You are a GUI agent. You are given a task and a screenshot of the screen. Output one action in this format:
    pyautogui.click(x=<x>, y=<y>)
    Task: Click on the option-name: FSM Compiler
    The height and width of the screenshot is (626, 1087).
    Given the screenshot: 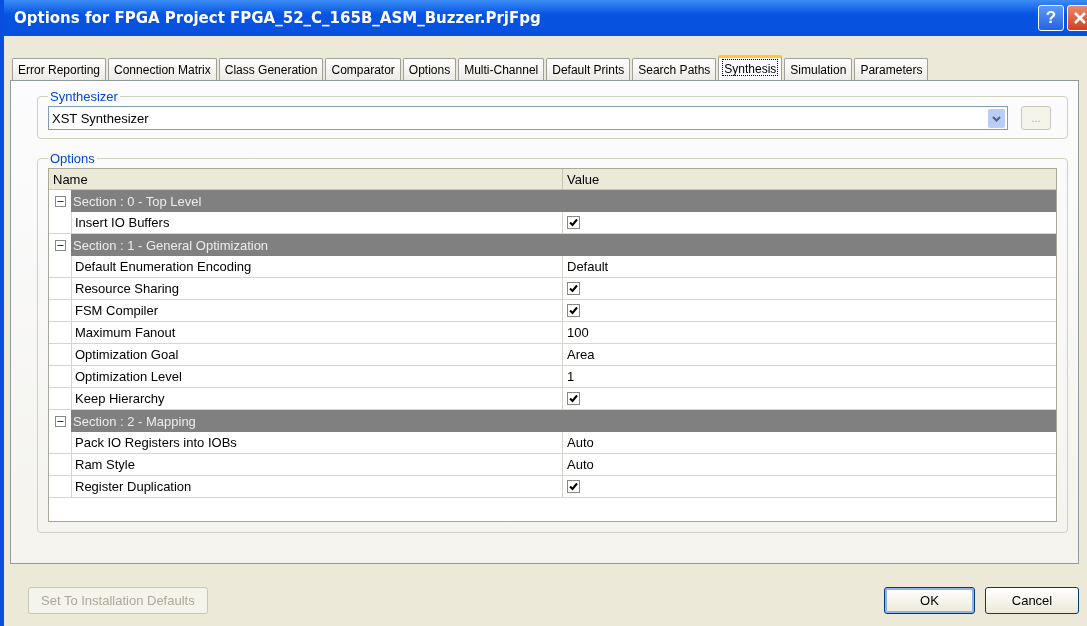 What is the action you would take?
    pyautogui.click(x=317, y=310)
    